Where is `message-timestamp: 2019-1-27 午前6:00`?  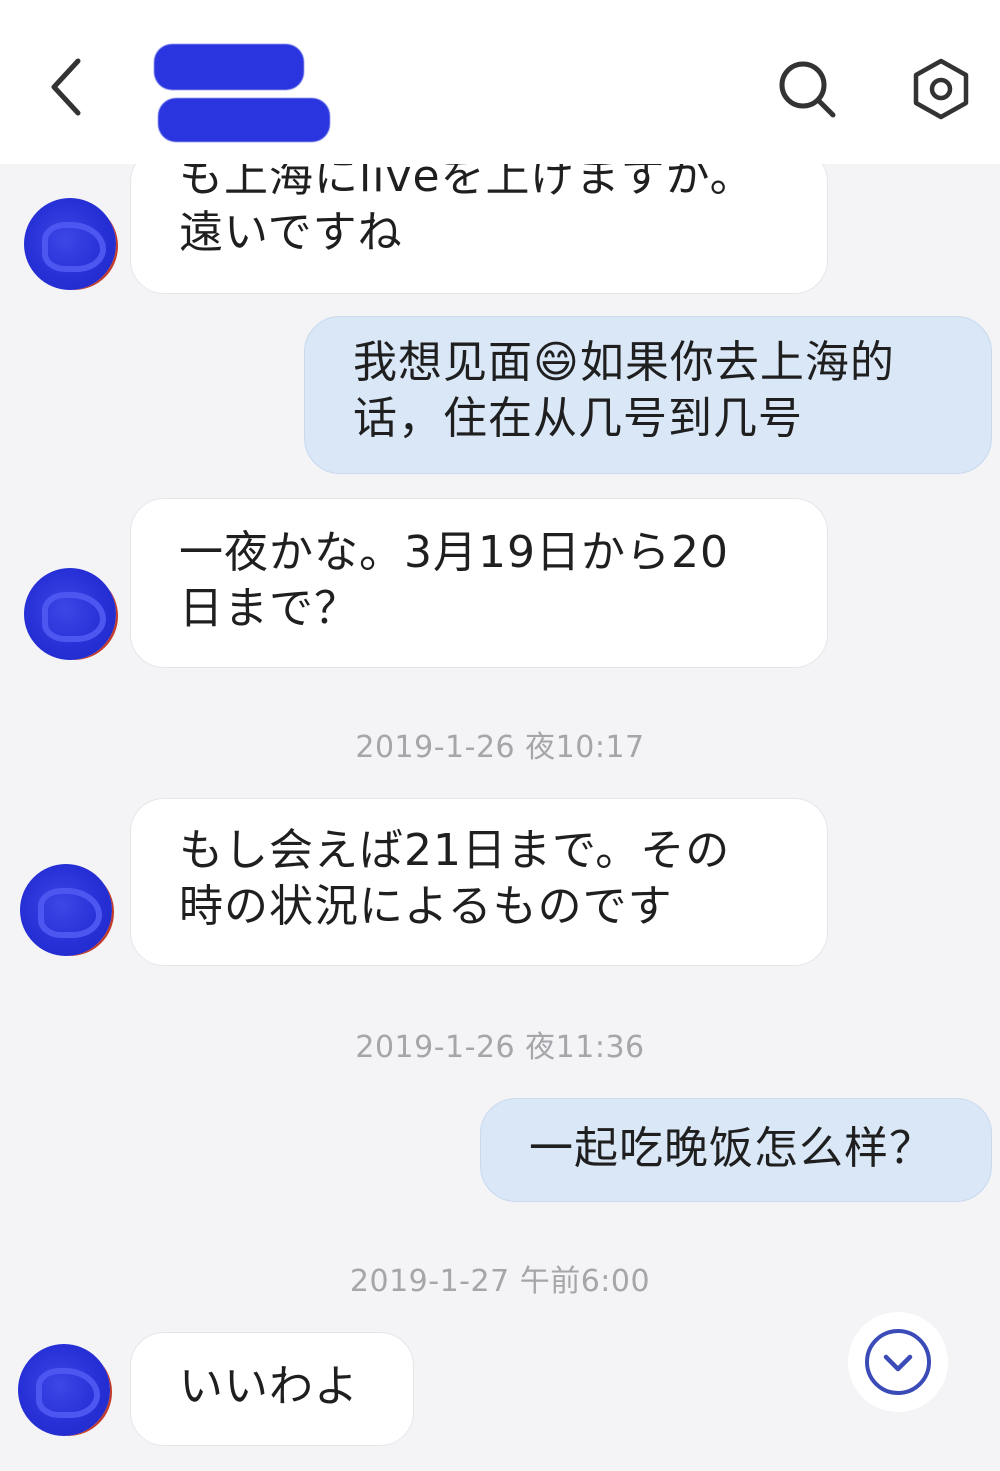 message-timestamp: 2019-1-27 午前6:00 is located at coordinates (500, 1281).